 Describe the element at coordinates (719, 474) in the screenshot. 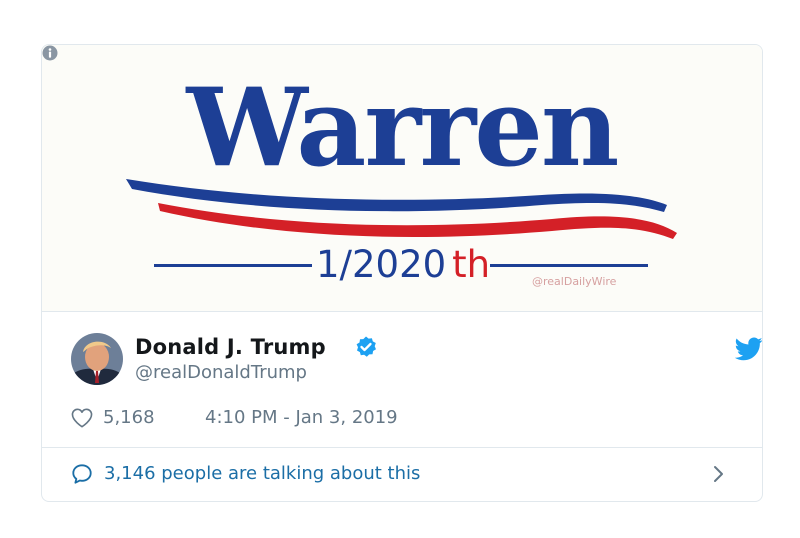

I see `chevron-right-icon` at that location.